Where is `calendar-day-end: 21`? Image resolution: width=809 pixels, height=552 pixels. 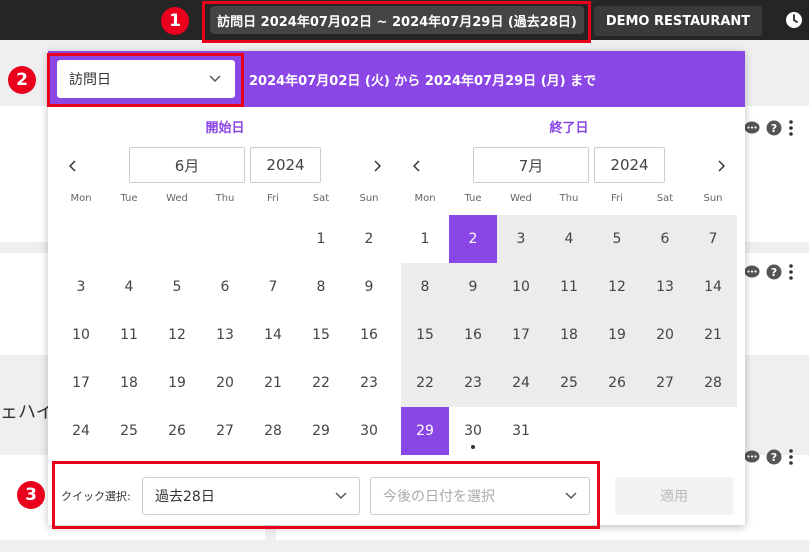
calendar-day-end: 21 is located at coordinates (713, 335).